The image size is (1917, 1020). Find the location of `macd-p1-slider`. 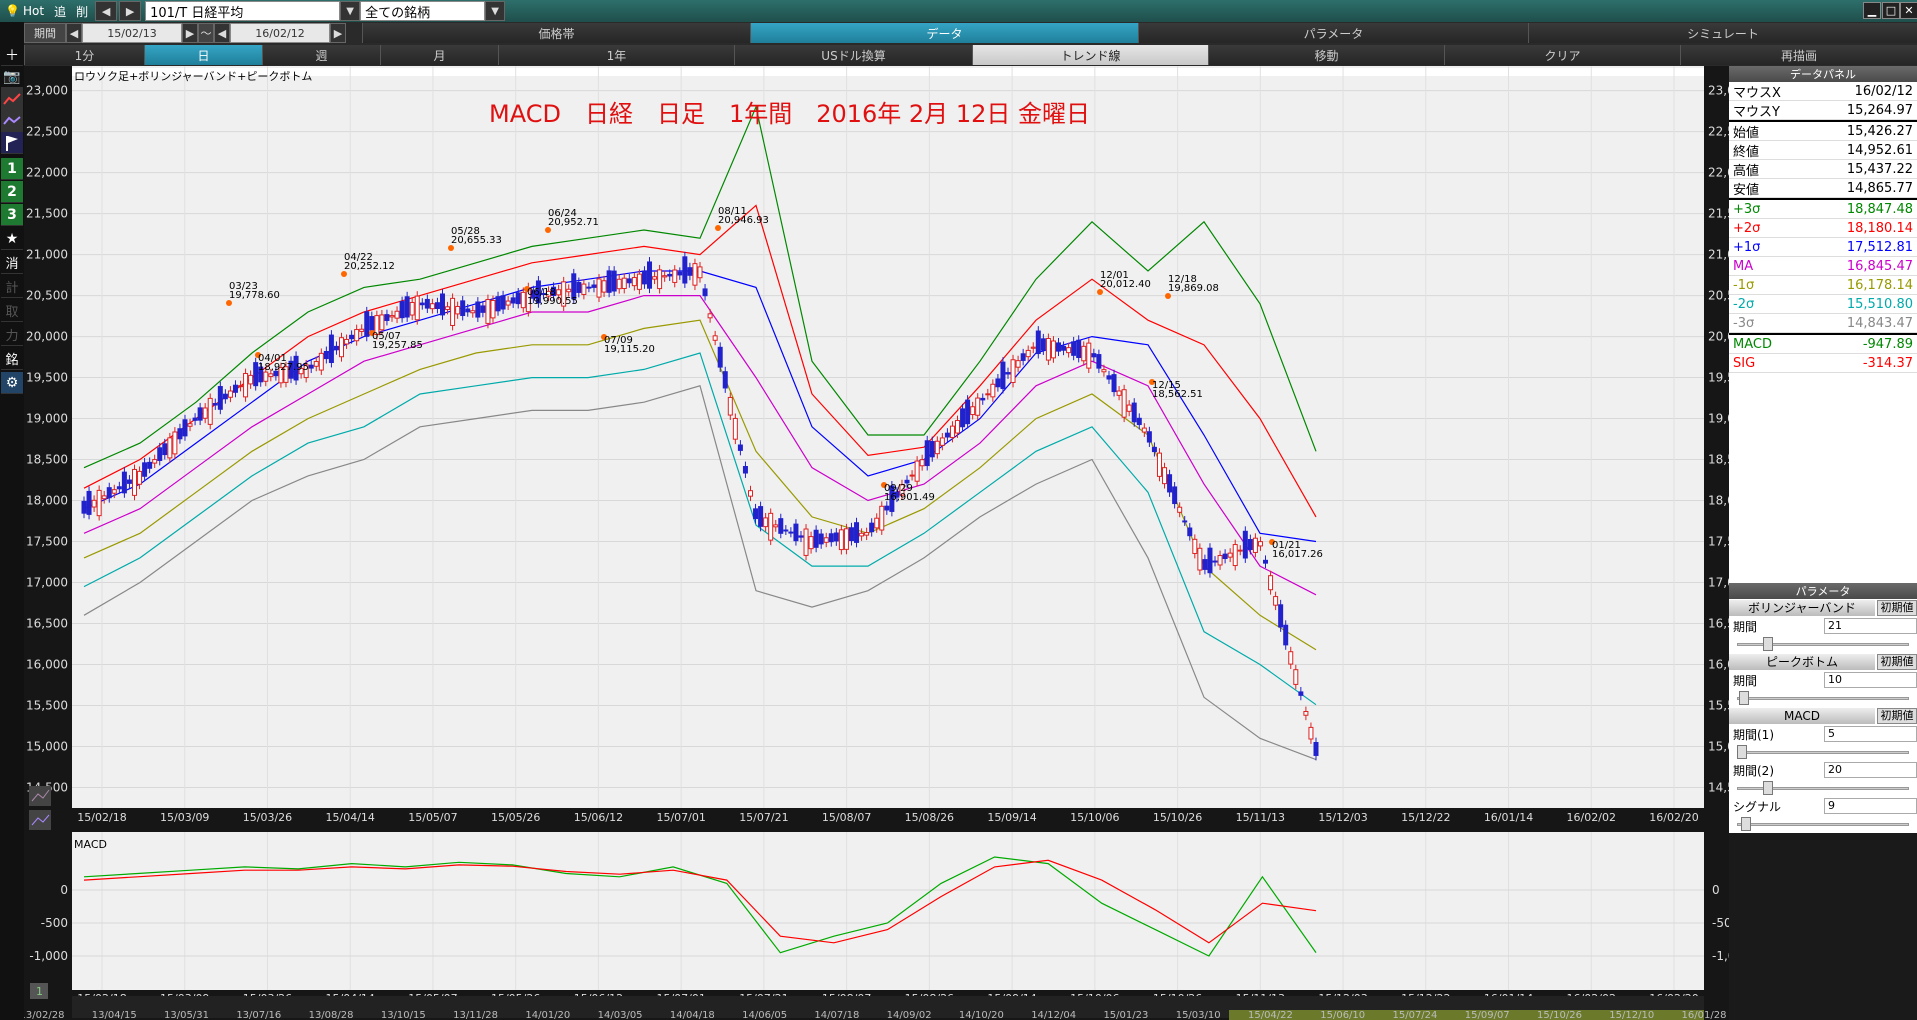

macd-p1-slider is located at coordinates (1823, 752).